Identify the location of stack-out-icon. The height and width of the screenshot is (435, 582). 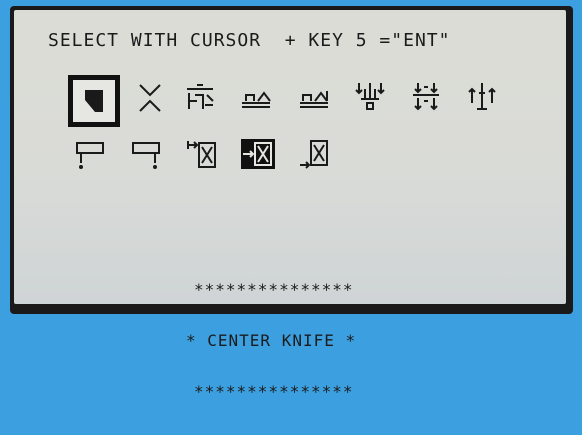
(314, 154).